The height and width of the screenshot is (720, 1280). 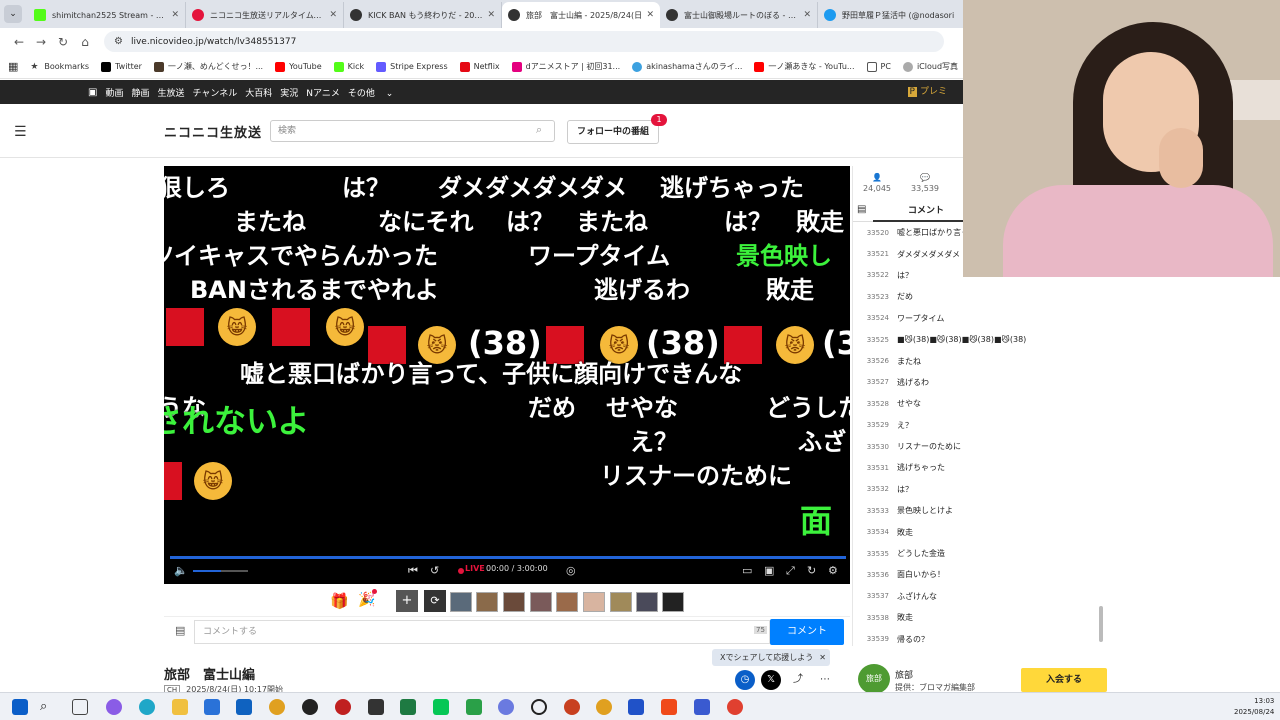 I want to click on brave-icon, so click(x=669, y=707).